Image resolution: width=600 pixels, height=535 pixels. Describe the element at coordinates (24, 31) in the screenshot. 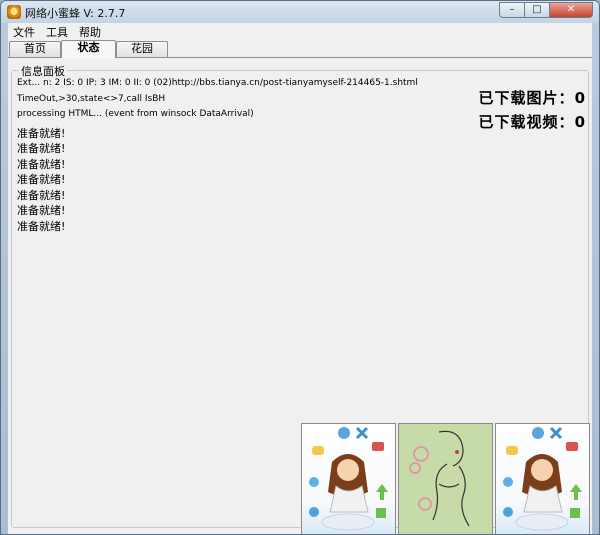

I see `menu-file: 文件` at that location.